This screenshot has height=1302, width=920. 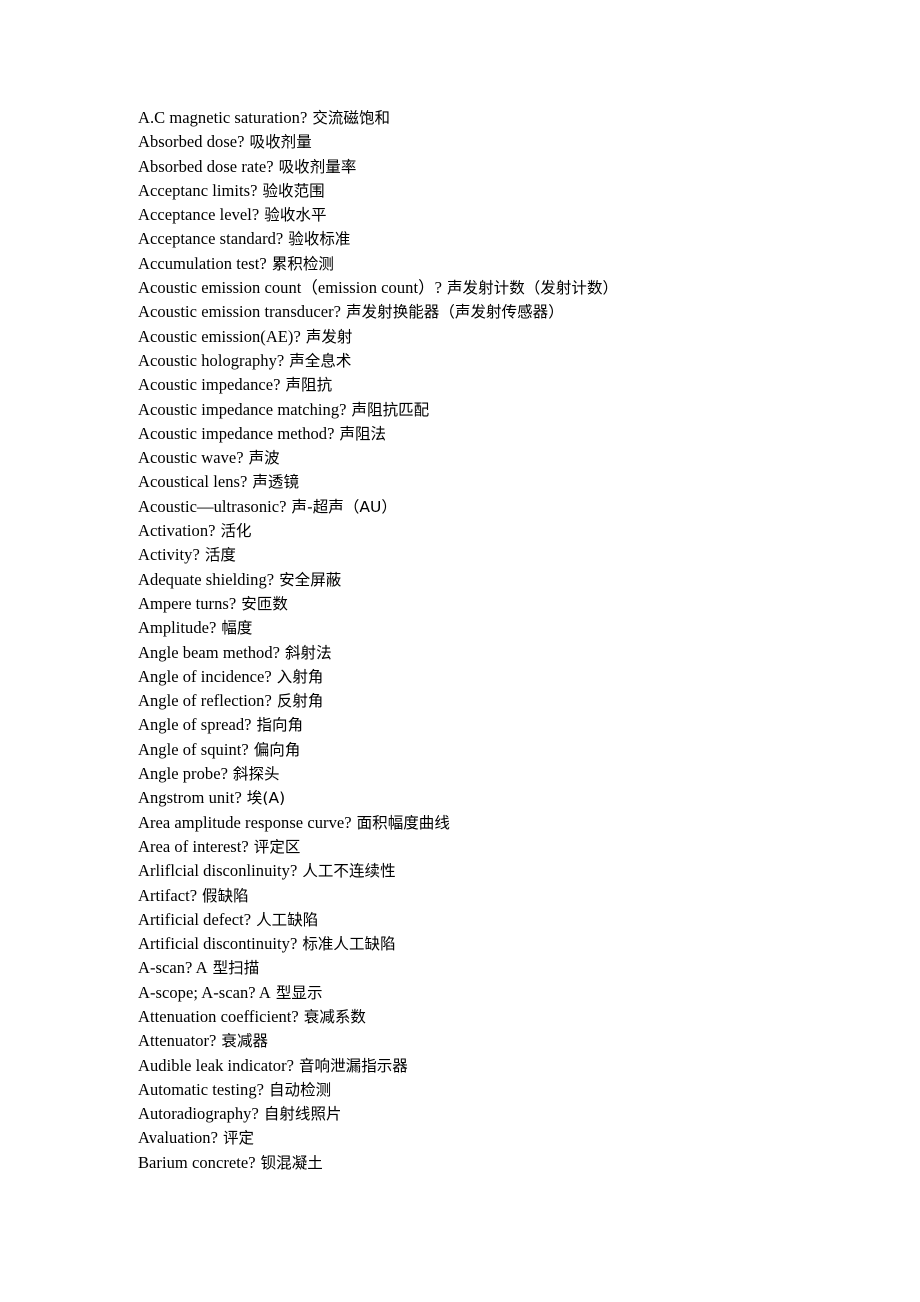 What do you see at coordinates (273, 482) in the screenshot?
I see `glossary-translation: 声透镜` at bounding box center [273, 482].